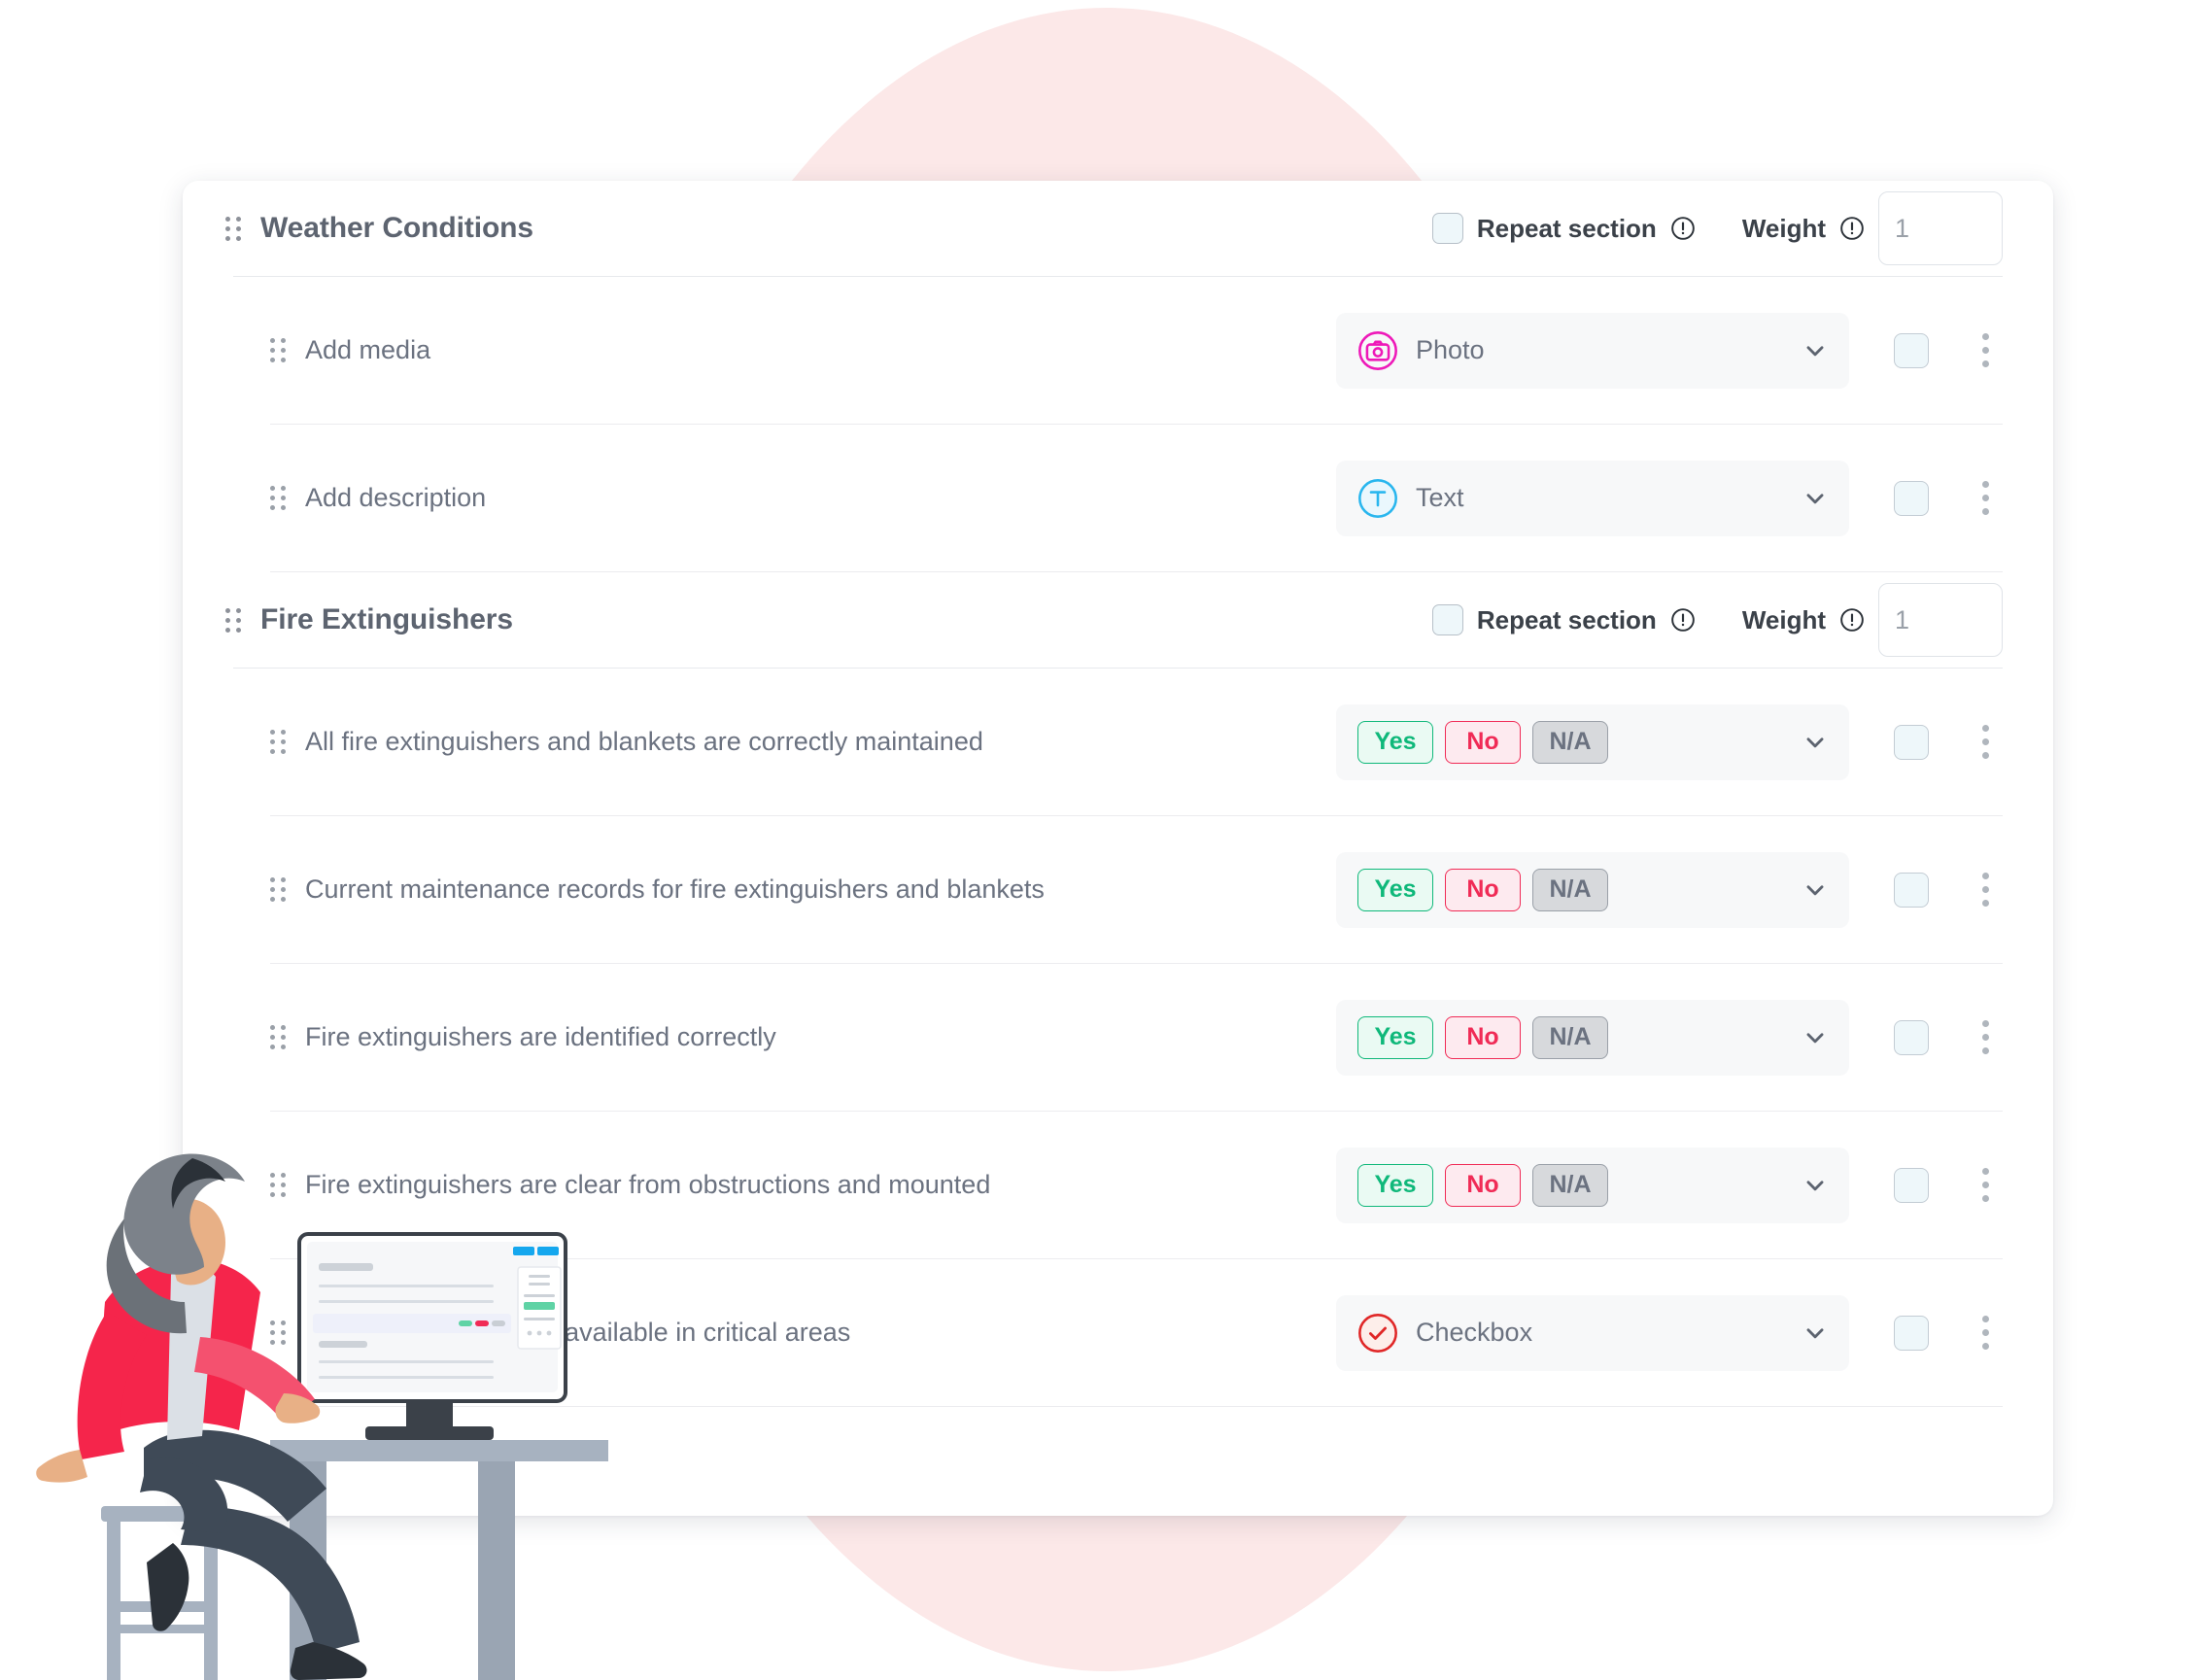  Describe the element at coordinates (1137, 1406) in the screenshot. I see `row-divider` at that location.